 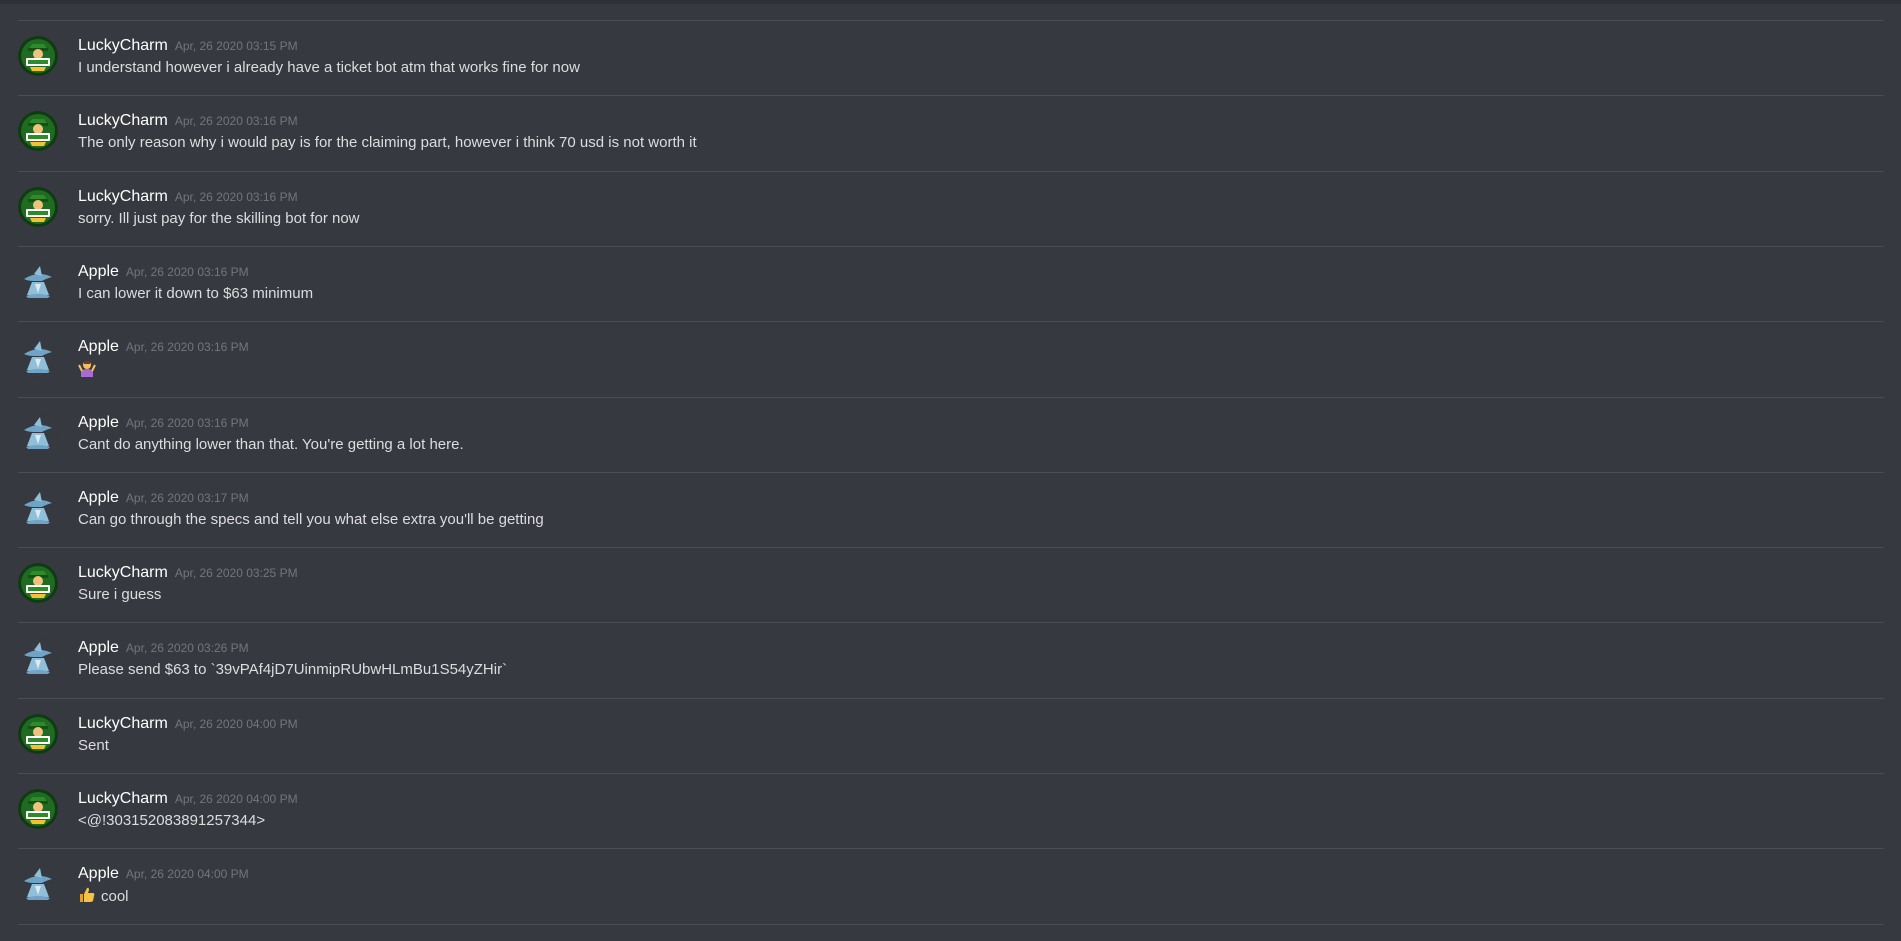 What do you see at coordinates (87, 898) in the screenshot?
I see `thumbs-up-emoji` at bounding box center [87, 898].